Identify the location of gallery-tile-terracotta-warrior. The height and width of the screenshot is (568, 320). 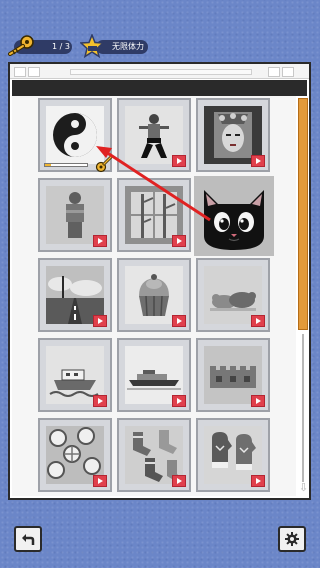
(75, 215).